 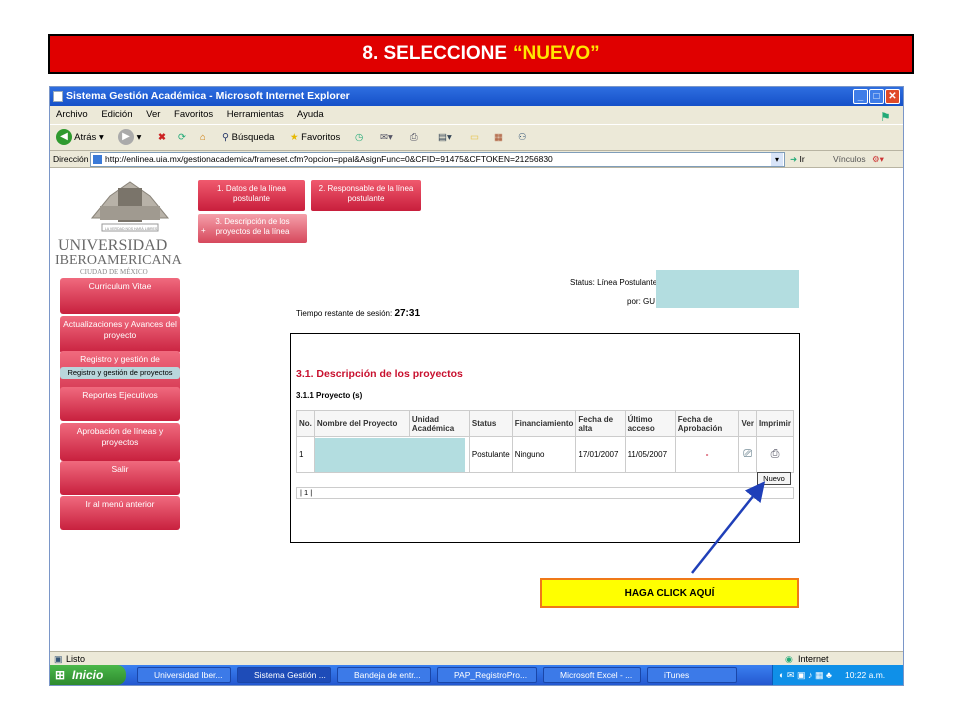 I want to click on view-button: ⎚, so click(x=747, y=454).